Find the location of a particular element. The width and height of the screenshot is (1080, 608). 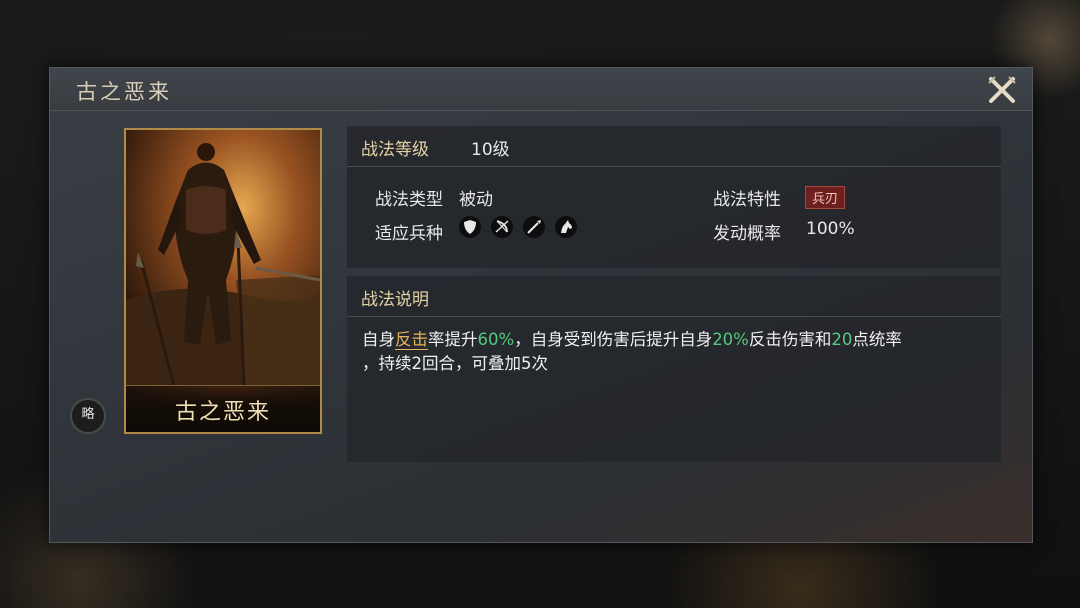

spear-icon is located at coordinates (534, 227).